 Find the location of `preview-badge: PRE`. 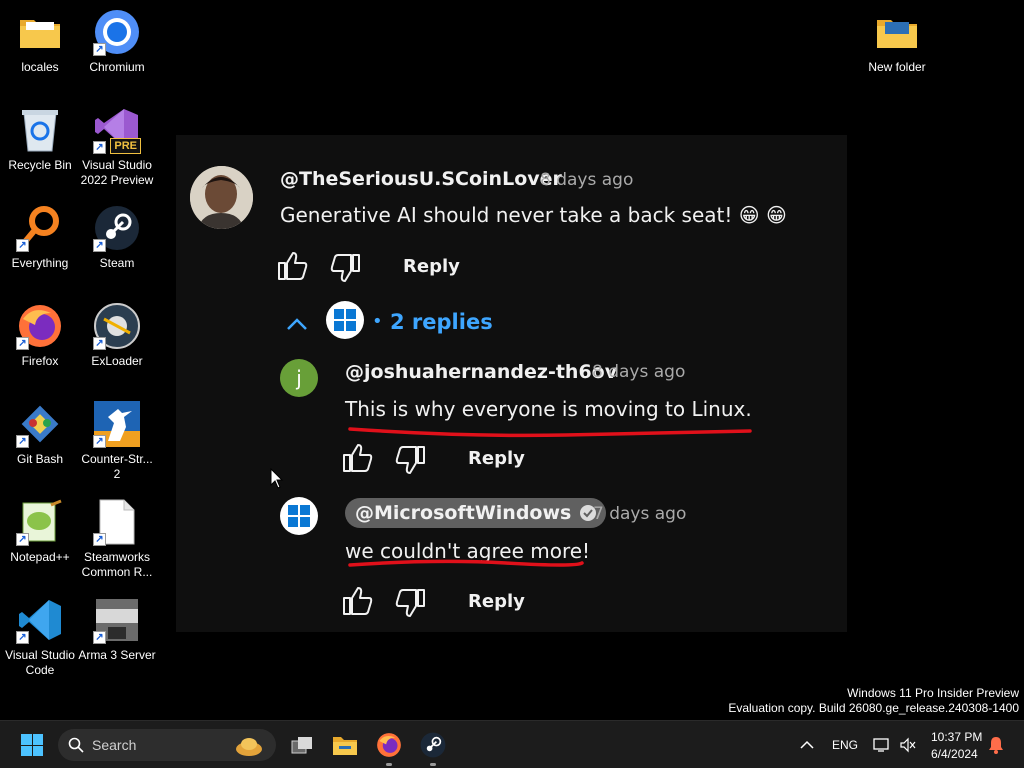

preview-badge: PRE is located at coordinates (125, 146).